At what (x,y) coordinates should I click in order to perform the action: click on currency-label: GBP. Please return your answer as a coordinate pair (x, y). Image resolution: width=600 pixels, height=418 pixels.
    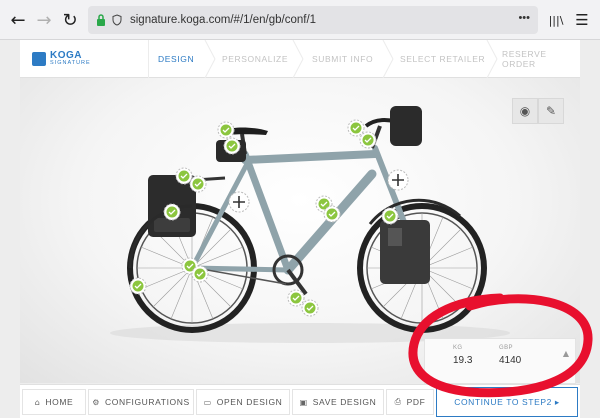
    Looking at the image, I should click on (506, 348).